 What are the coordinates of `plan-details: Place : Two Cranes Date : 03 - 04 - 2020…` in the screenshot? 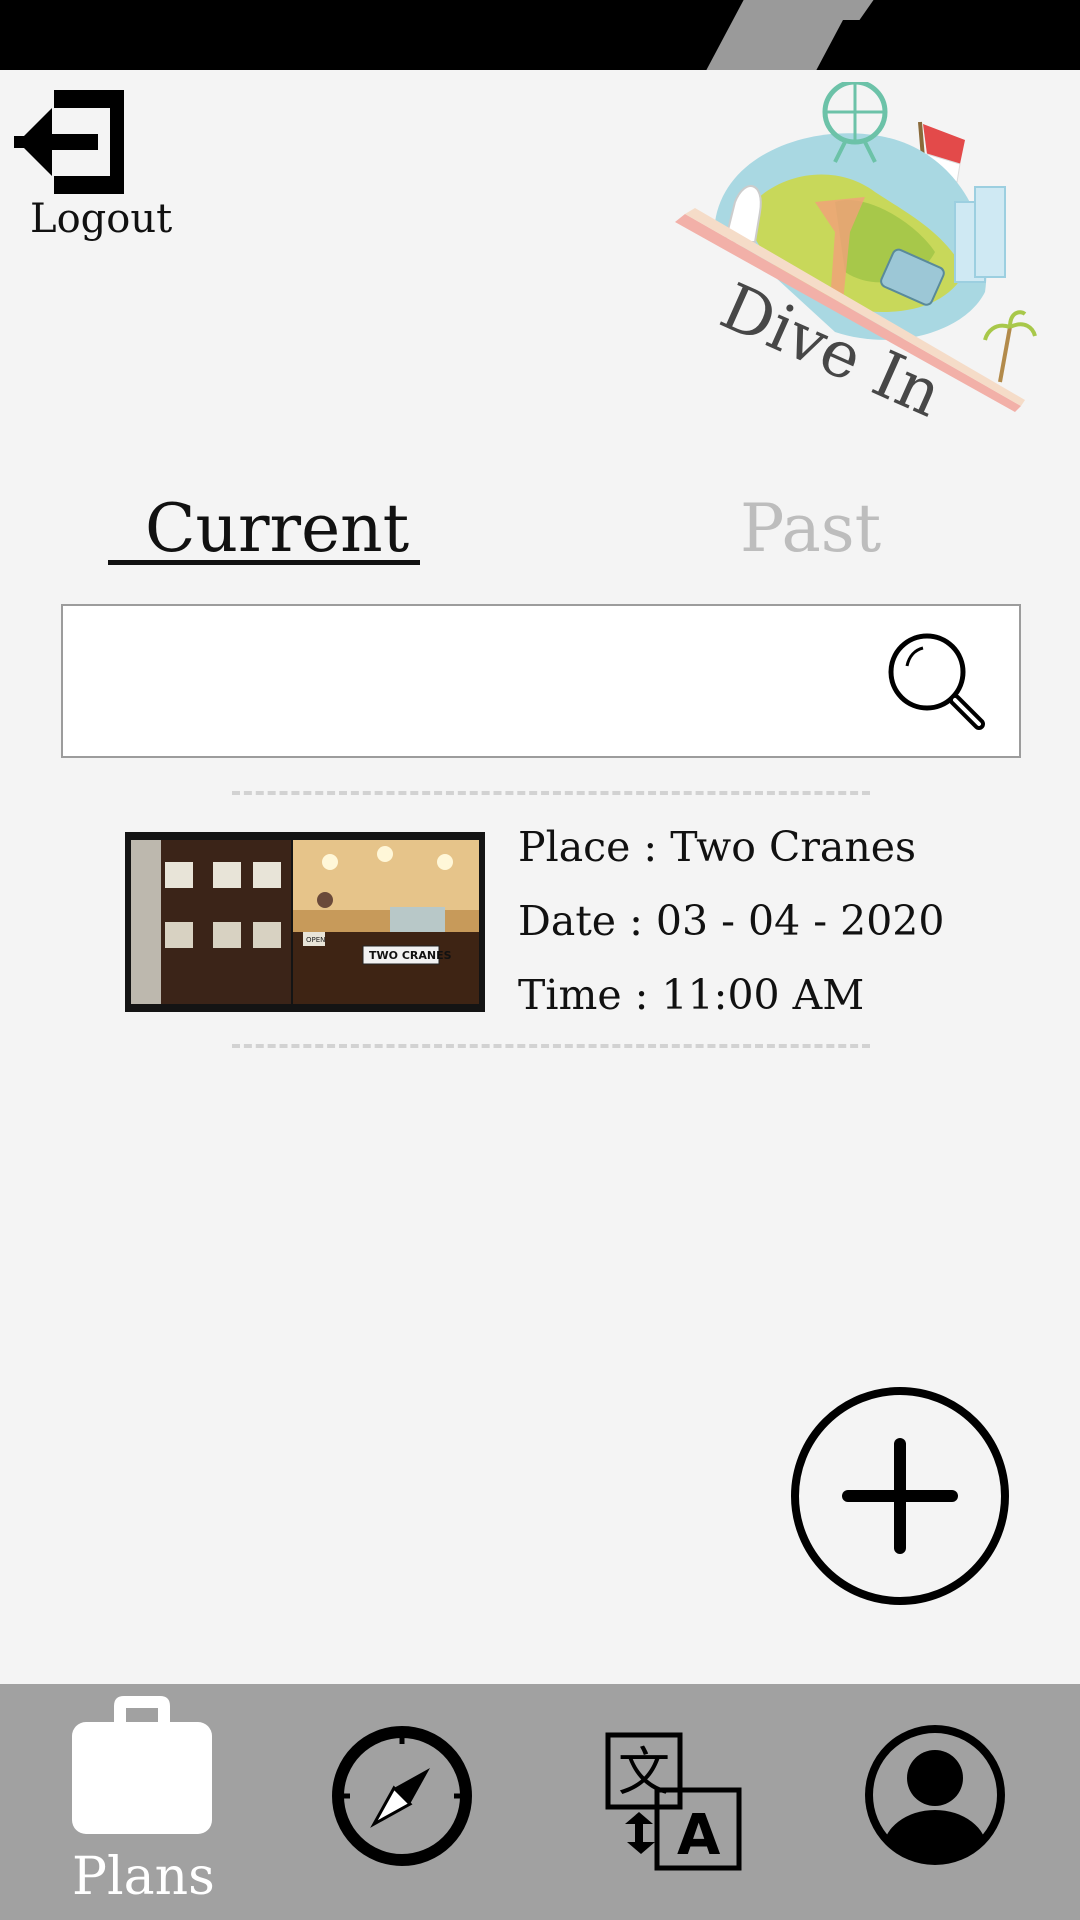 It's located at (731, 921).